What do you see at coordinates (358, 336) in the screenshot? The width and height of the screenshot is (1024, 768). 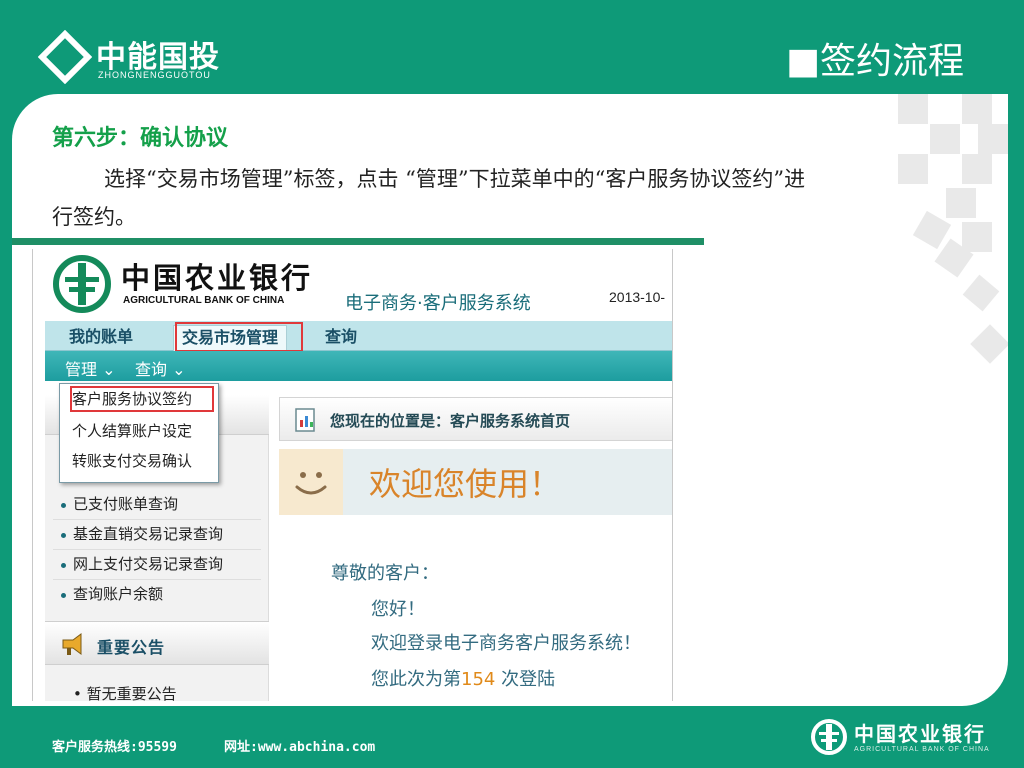 I see `main-tabs: 我的账单 交易市场管理 查询` at bounding box center [358, 336].